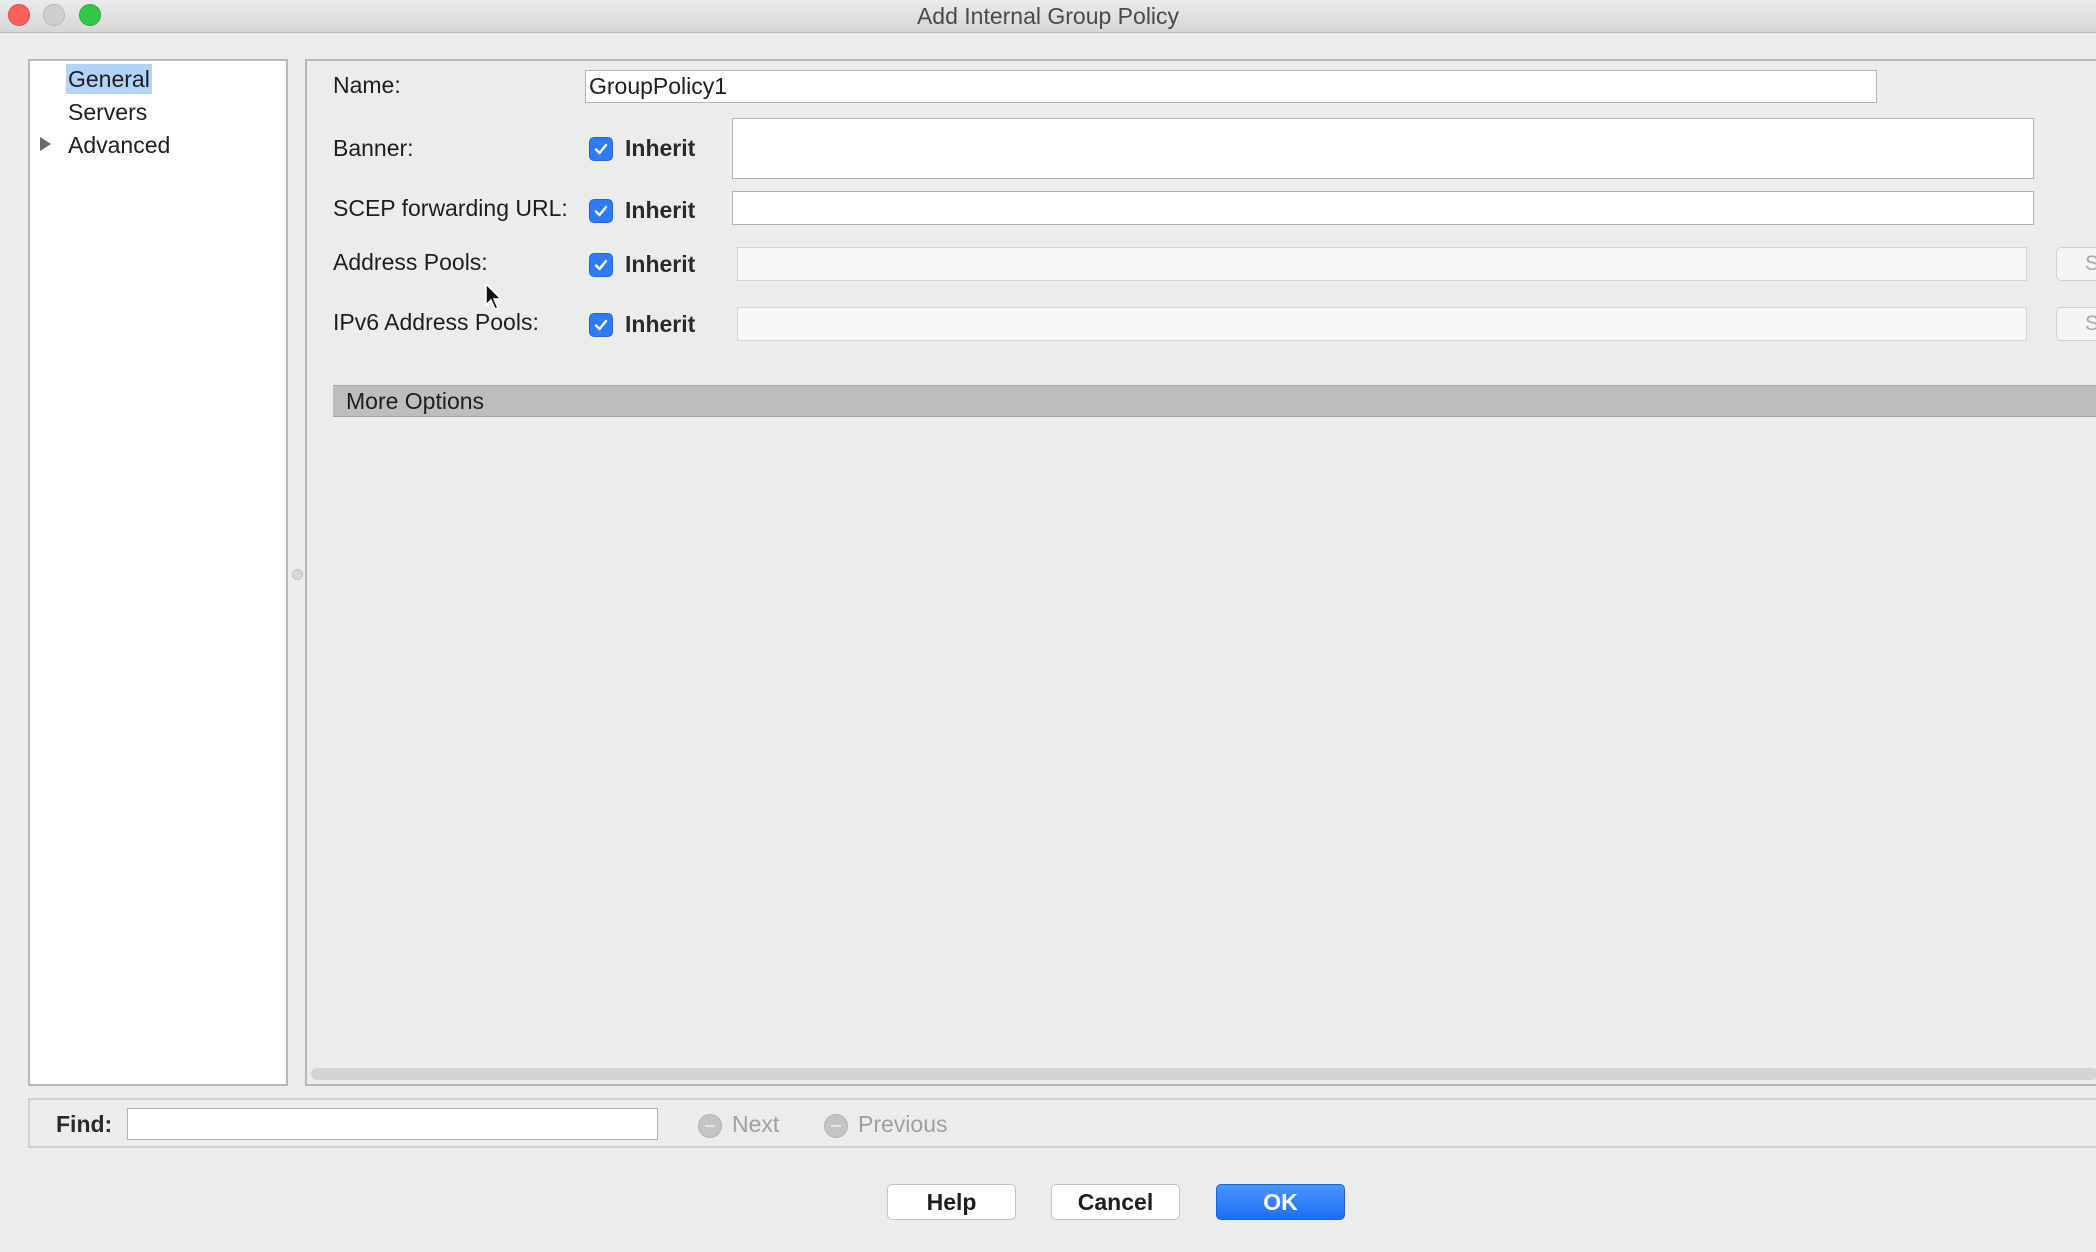 The height and width of the screenshot is (1252, 2096). What do you see at coordinates (710, 1126) in the screenshot?
I see `next-circle-icon` at bounding box center [710, 1126].